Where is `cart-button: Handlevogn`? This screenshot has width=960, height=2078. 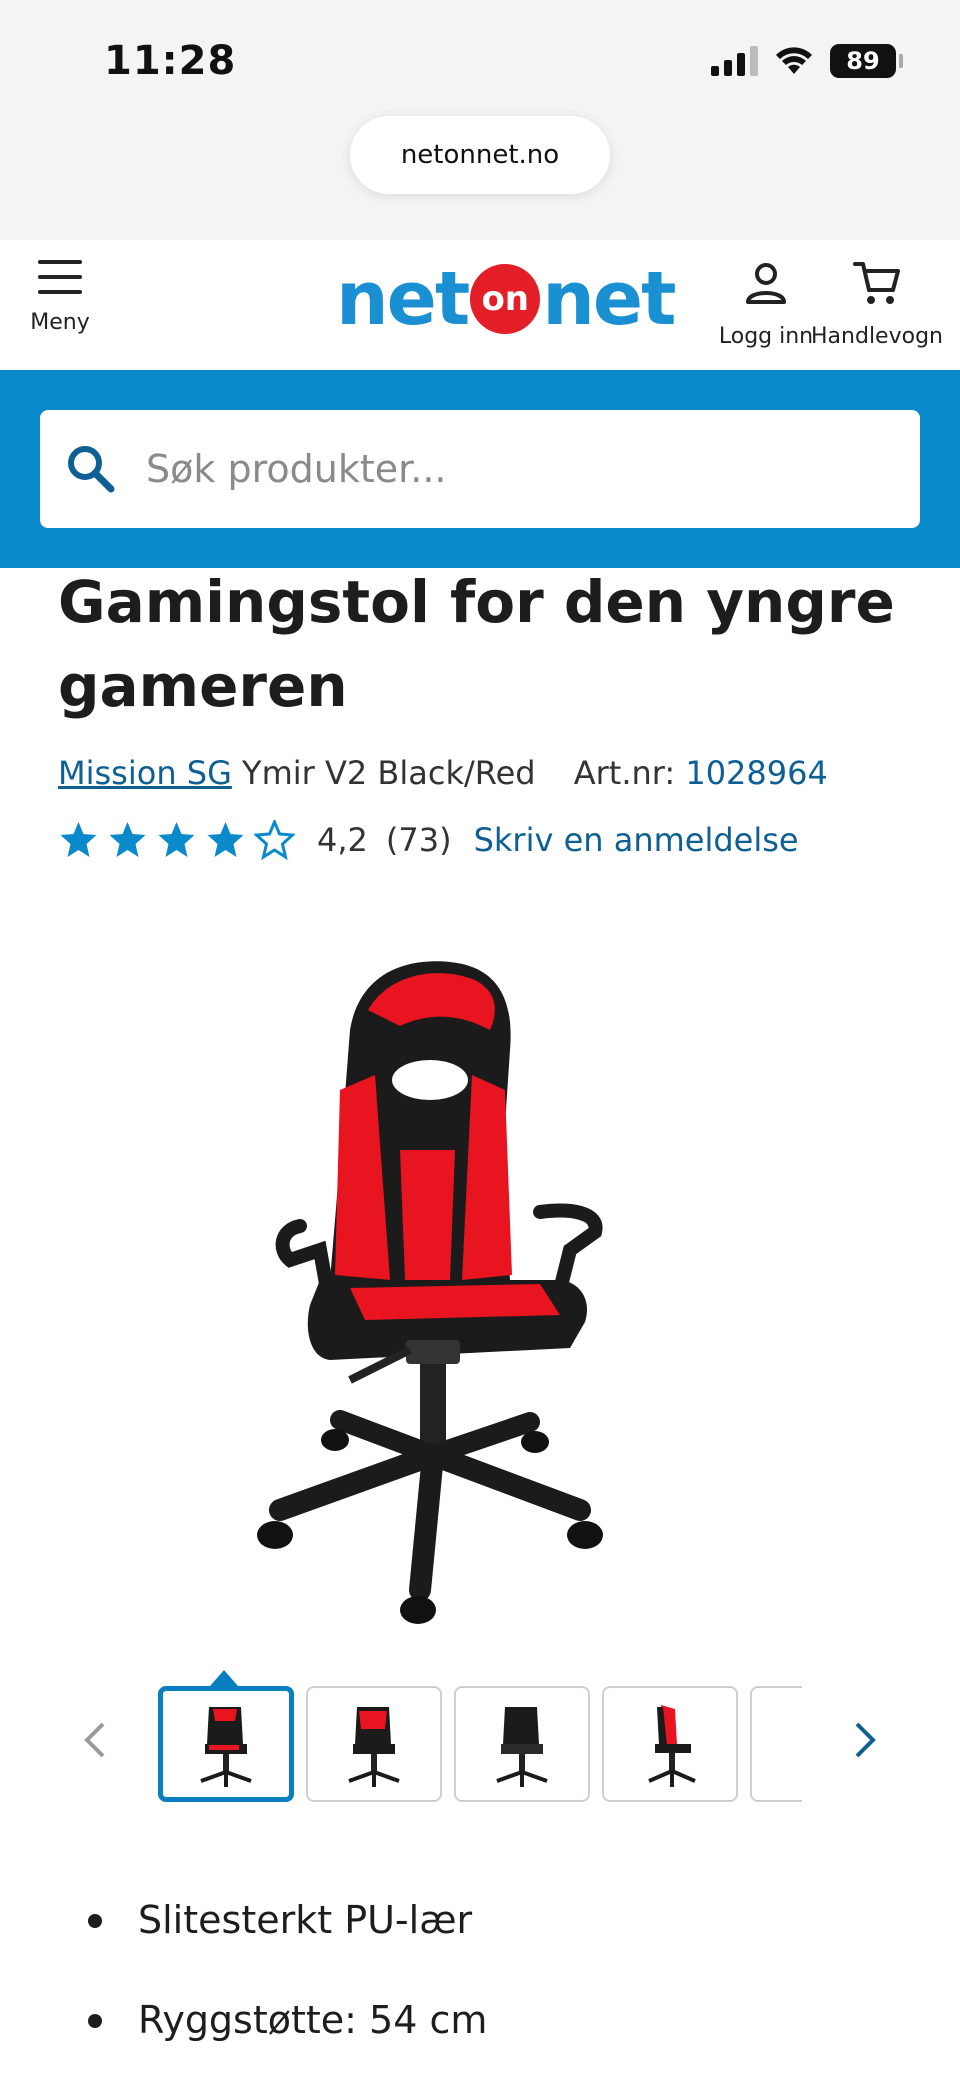
cart-button: Handlevogn is located at coordinates (877, 303).